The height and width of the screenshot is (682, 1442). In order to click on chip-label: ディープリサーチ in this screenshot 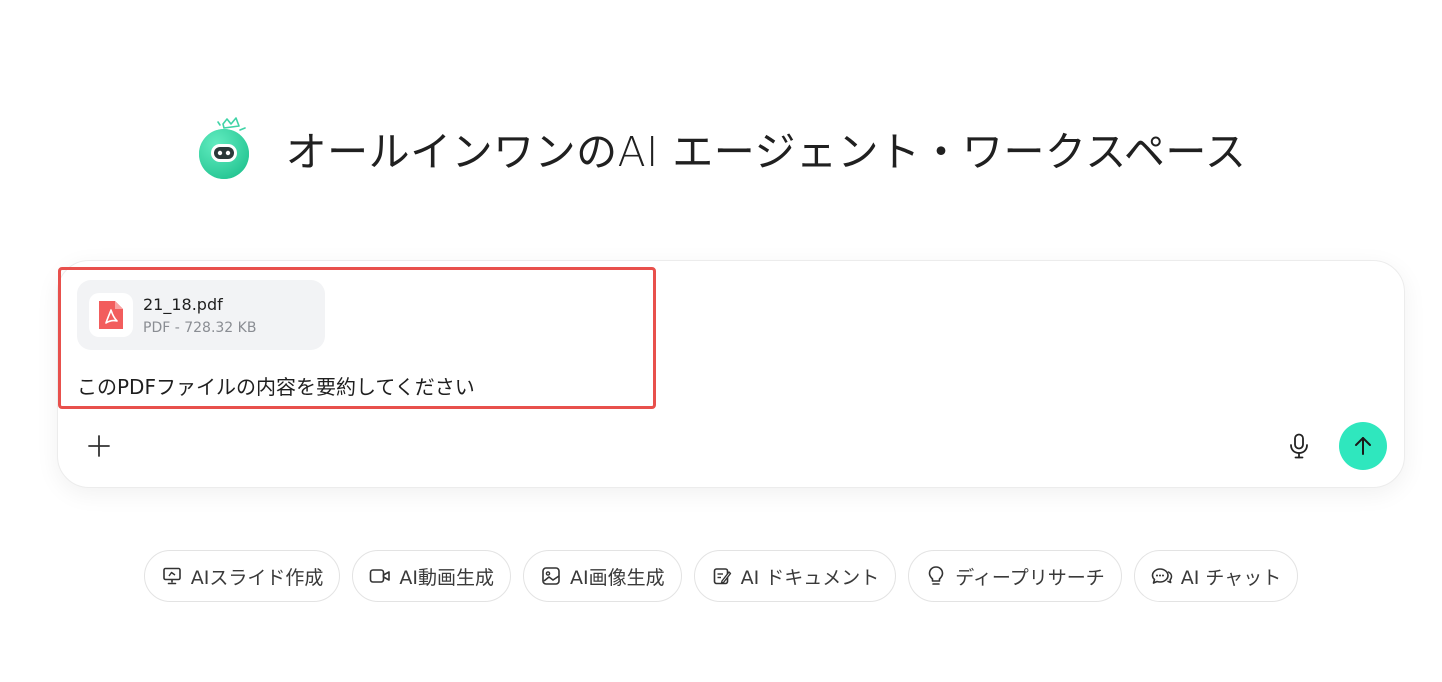, I will do `click(1030, 577)`.